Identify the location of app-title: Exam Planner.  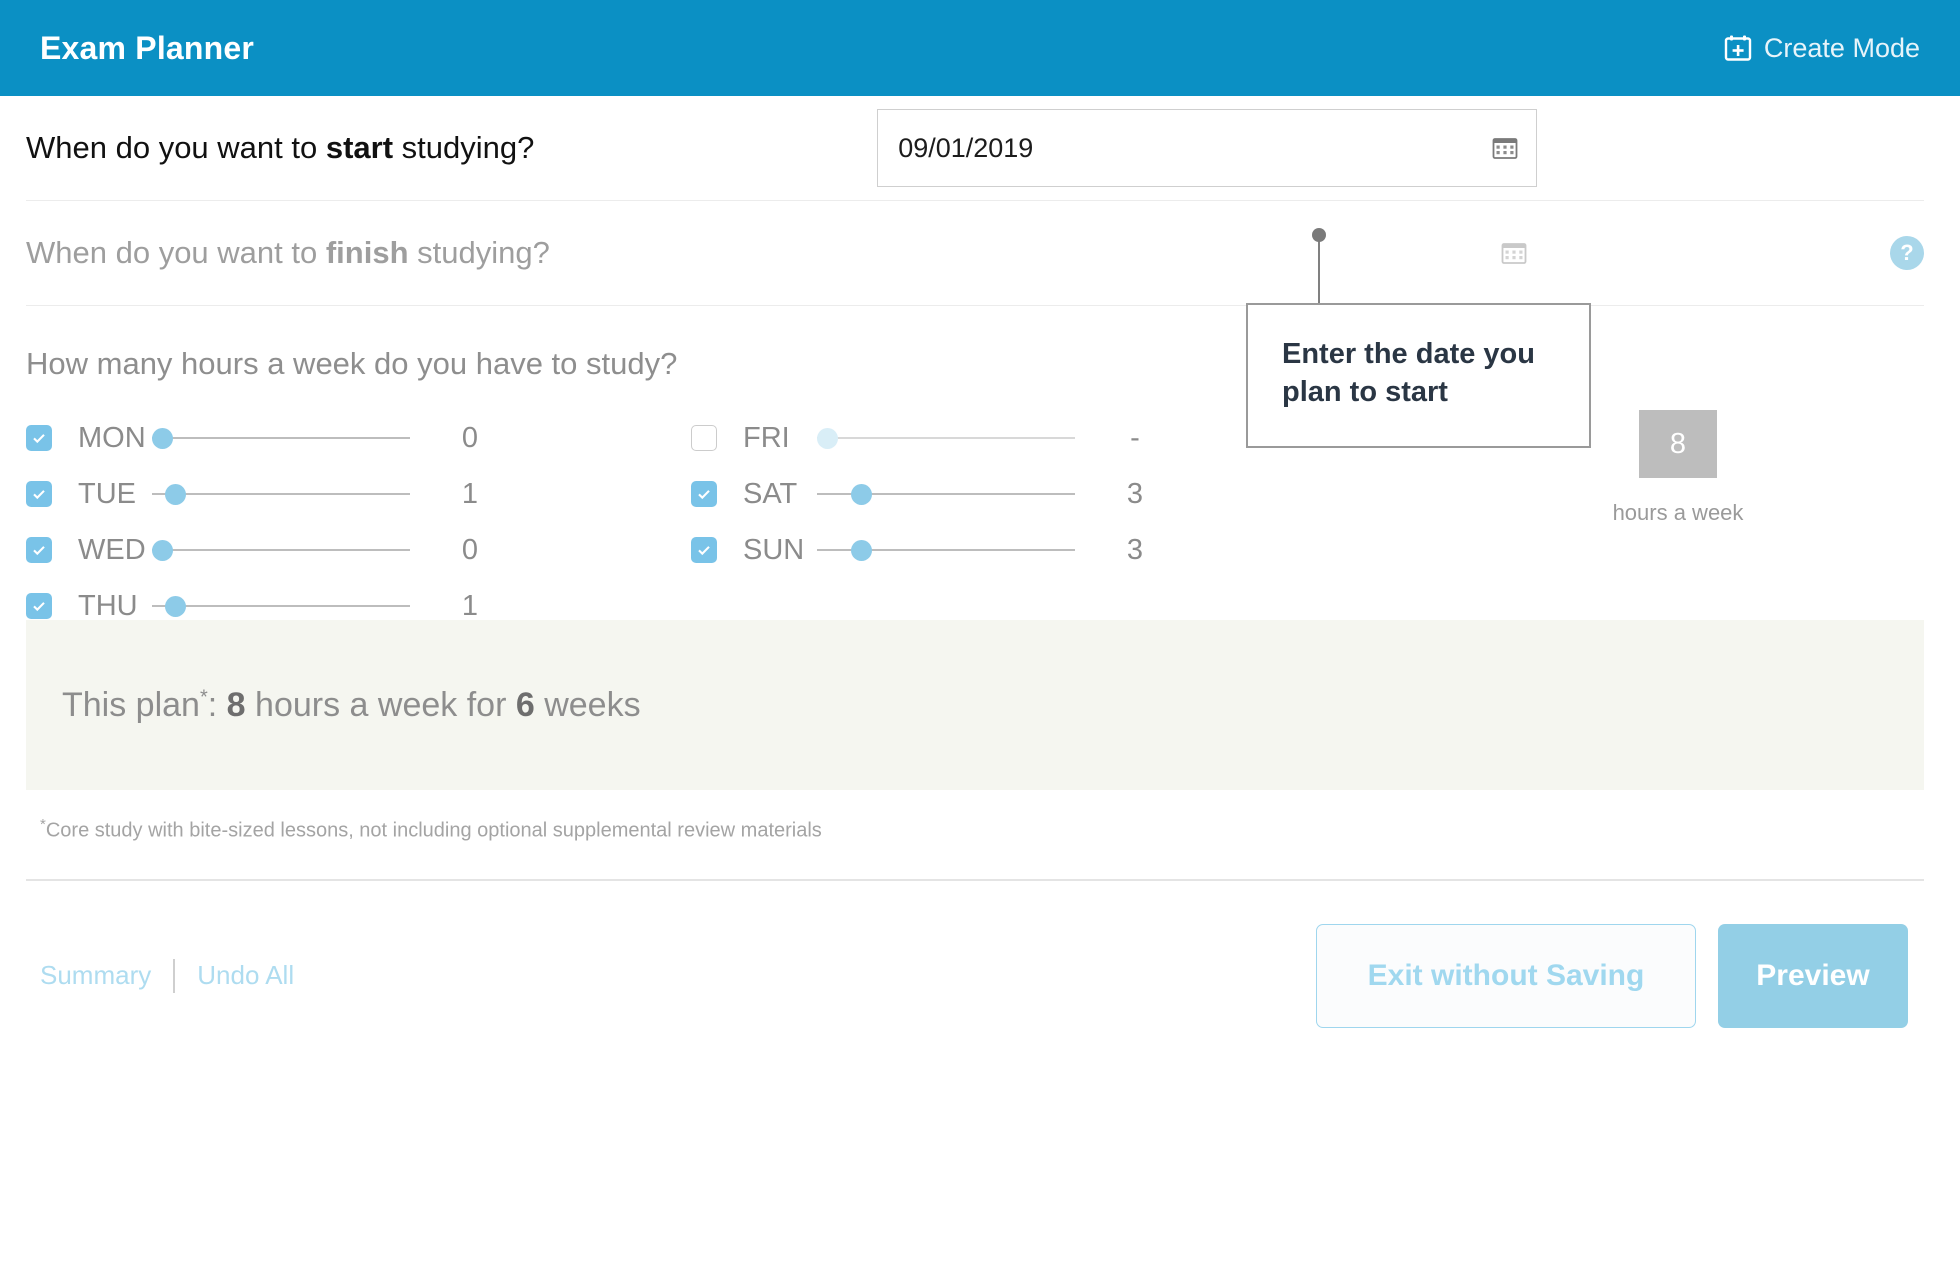
(147, 47).